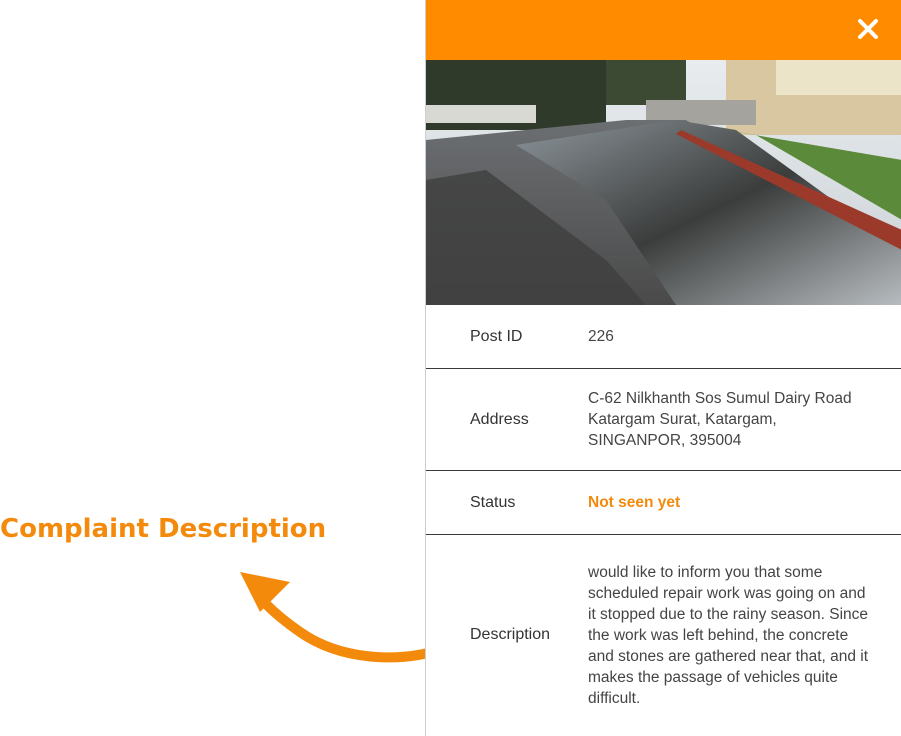 This screenshot has width=901, height=736. I want to click on description-label: Description, so click(510, 634).